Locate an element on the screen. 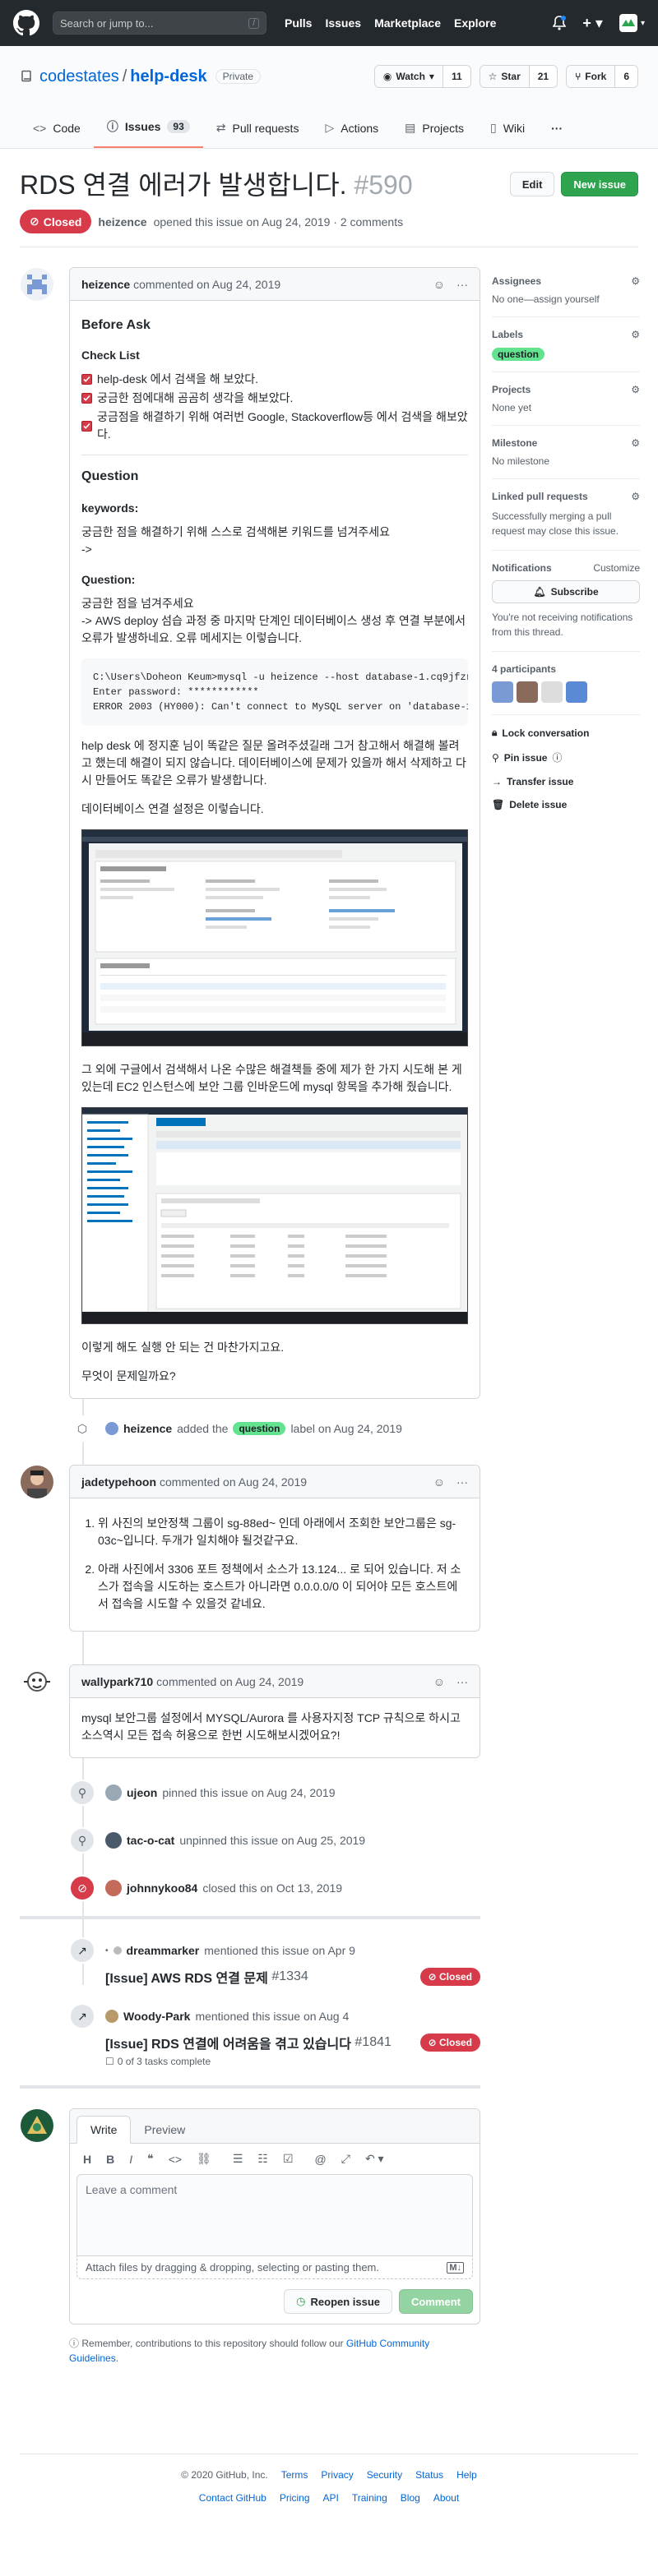 This screenshot has width=658, height=2576. event-actor: johnnykoo84 is located at coordinates (162, 1888).